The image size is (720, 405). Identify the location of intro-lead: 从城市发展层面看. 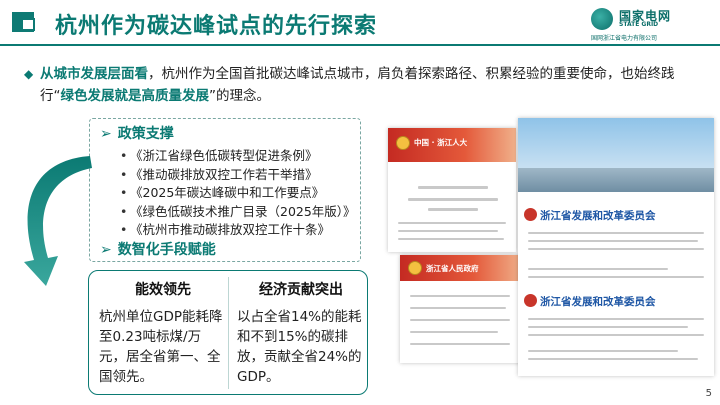
(94, 74).